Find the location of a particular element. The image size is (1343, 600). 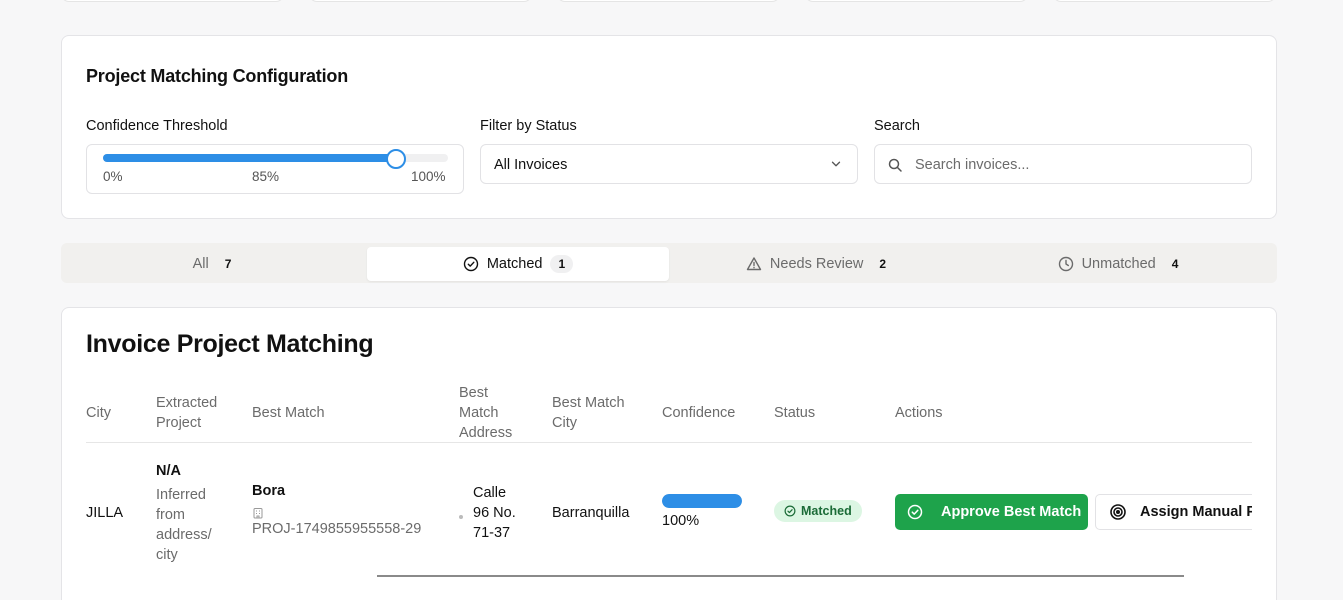

approve-best-match-button: Approve Best Match is located at coordinates (991, 512).